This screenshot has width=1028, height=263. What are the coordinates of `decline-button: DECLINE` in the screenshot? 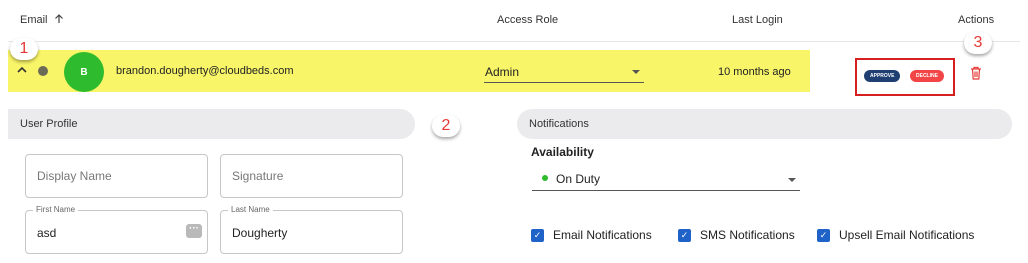 It's located at (927, 76).